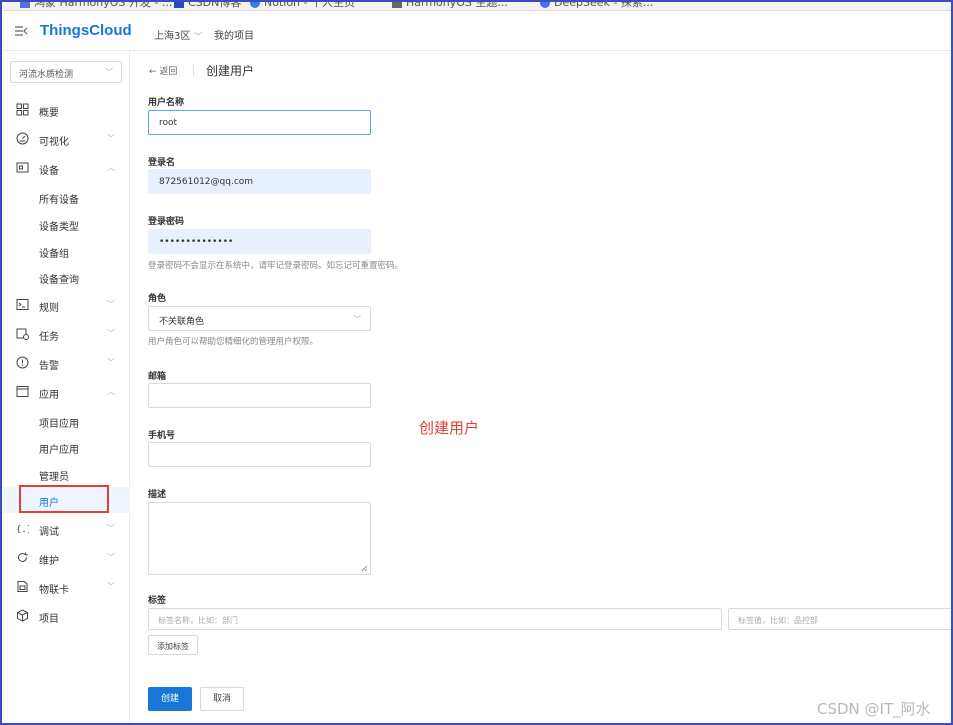  I want to click on username-input: root, so click(259, 122).